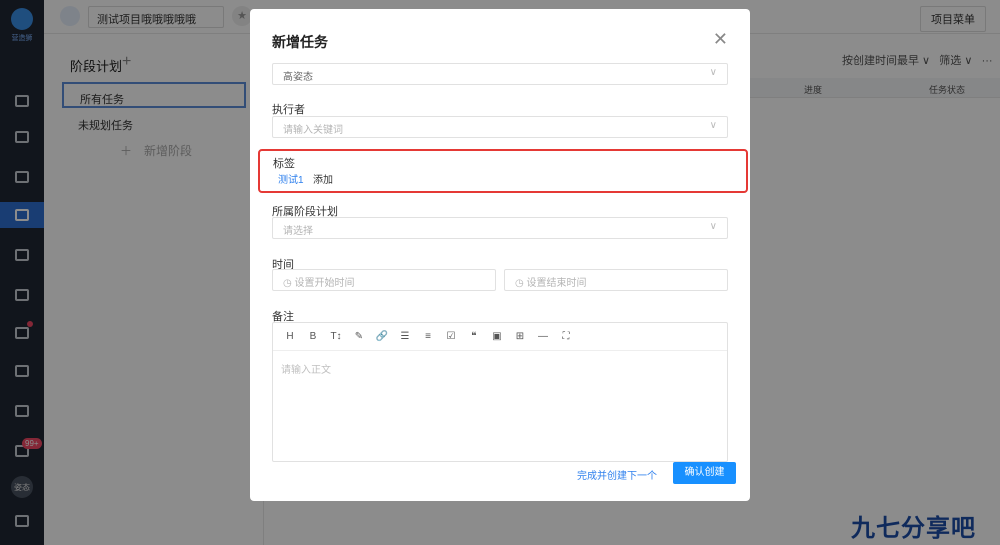 The height and width of the screenshot is (545, 1000). I want to click on create-next-link: 完成并创建下一个, so click(617, 474).